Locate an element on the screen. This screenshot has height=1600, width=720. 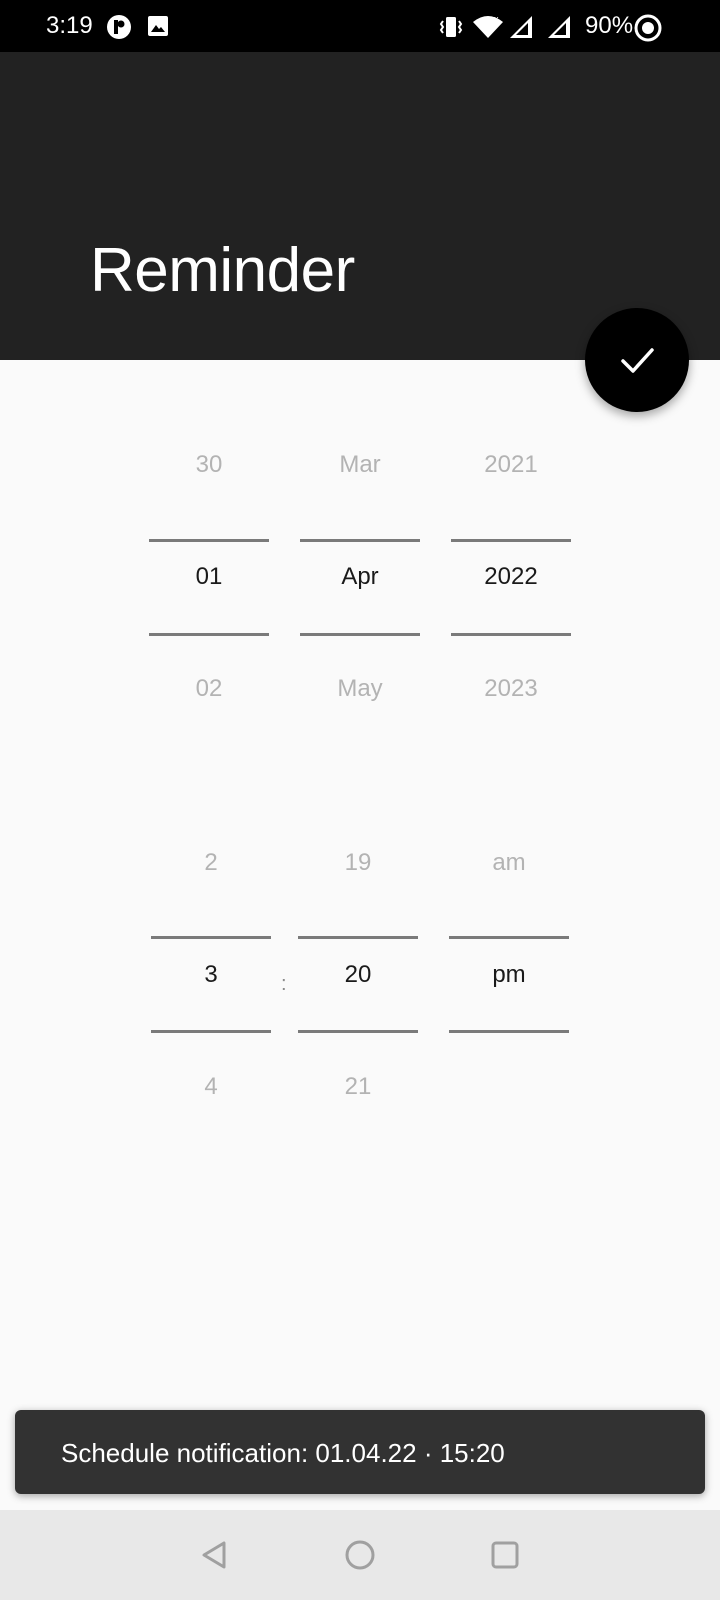
confirm-button is located at coordinates (637, 360).